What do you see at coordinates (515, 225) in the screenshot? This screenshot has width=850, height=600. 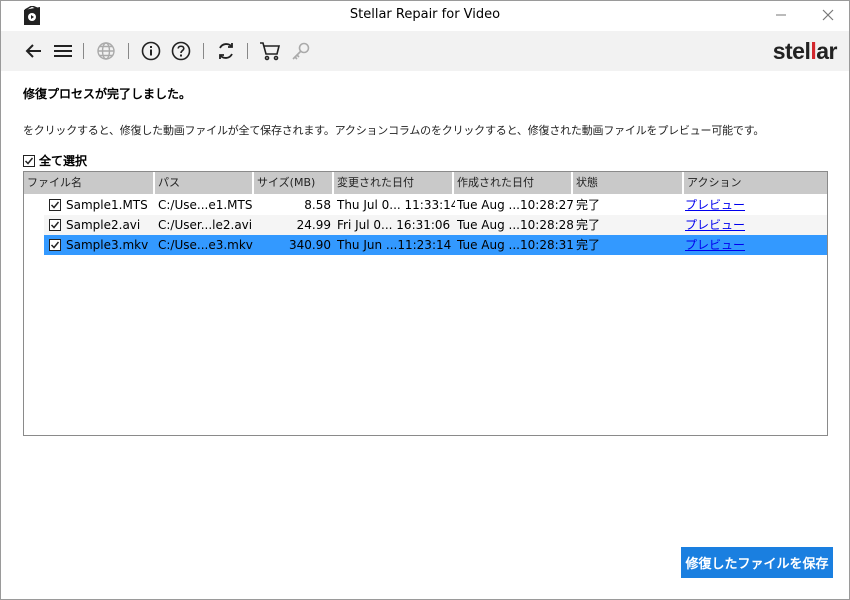 I see `created-date: Tue Aug ...10:28:28` at bounding box center [515, 225].